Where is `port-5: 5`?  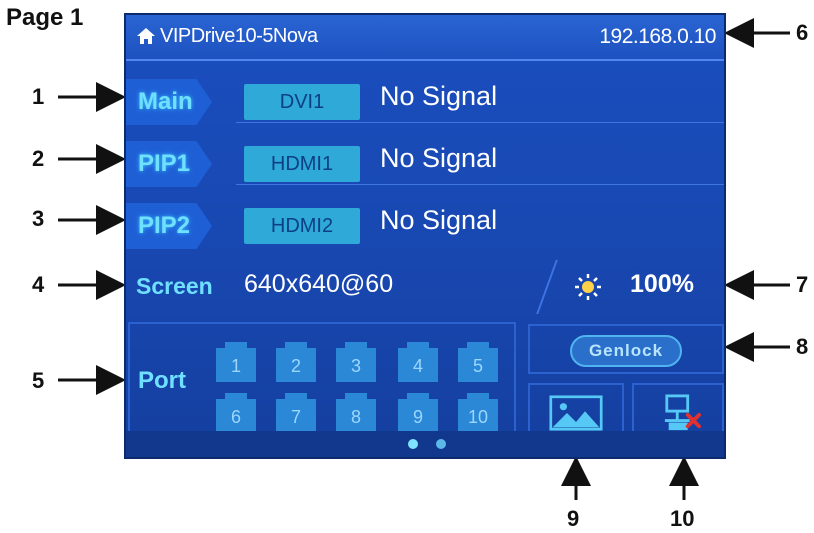 port-5: 5 is located at coordinates (478, 362).